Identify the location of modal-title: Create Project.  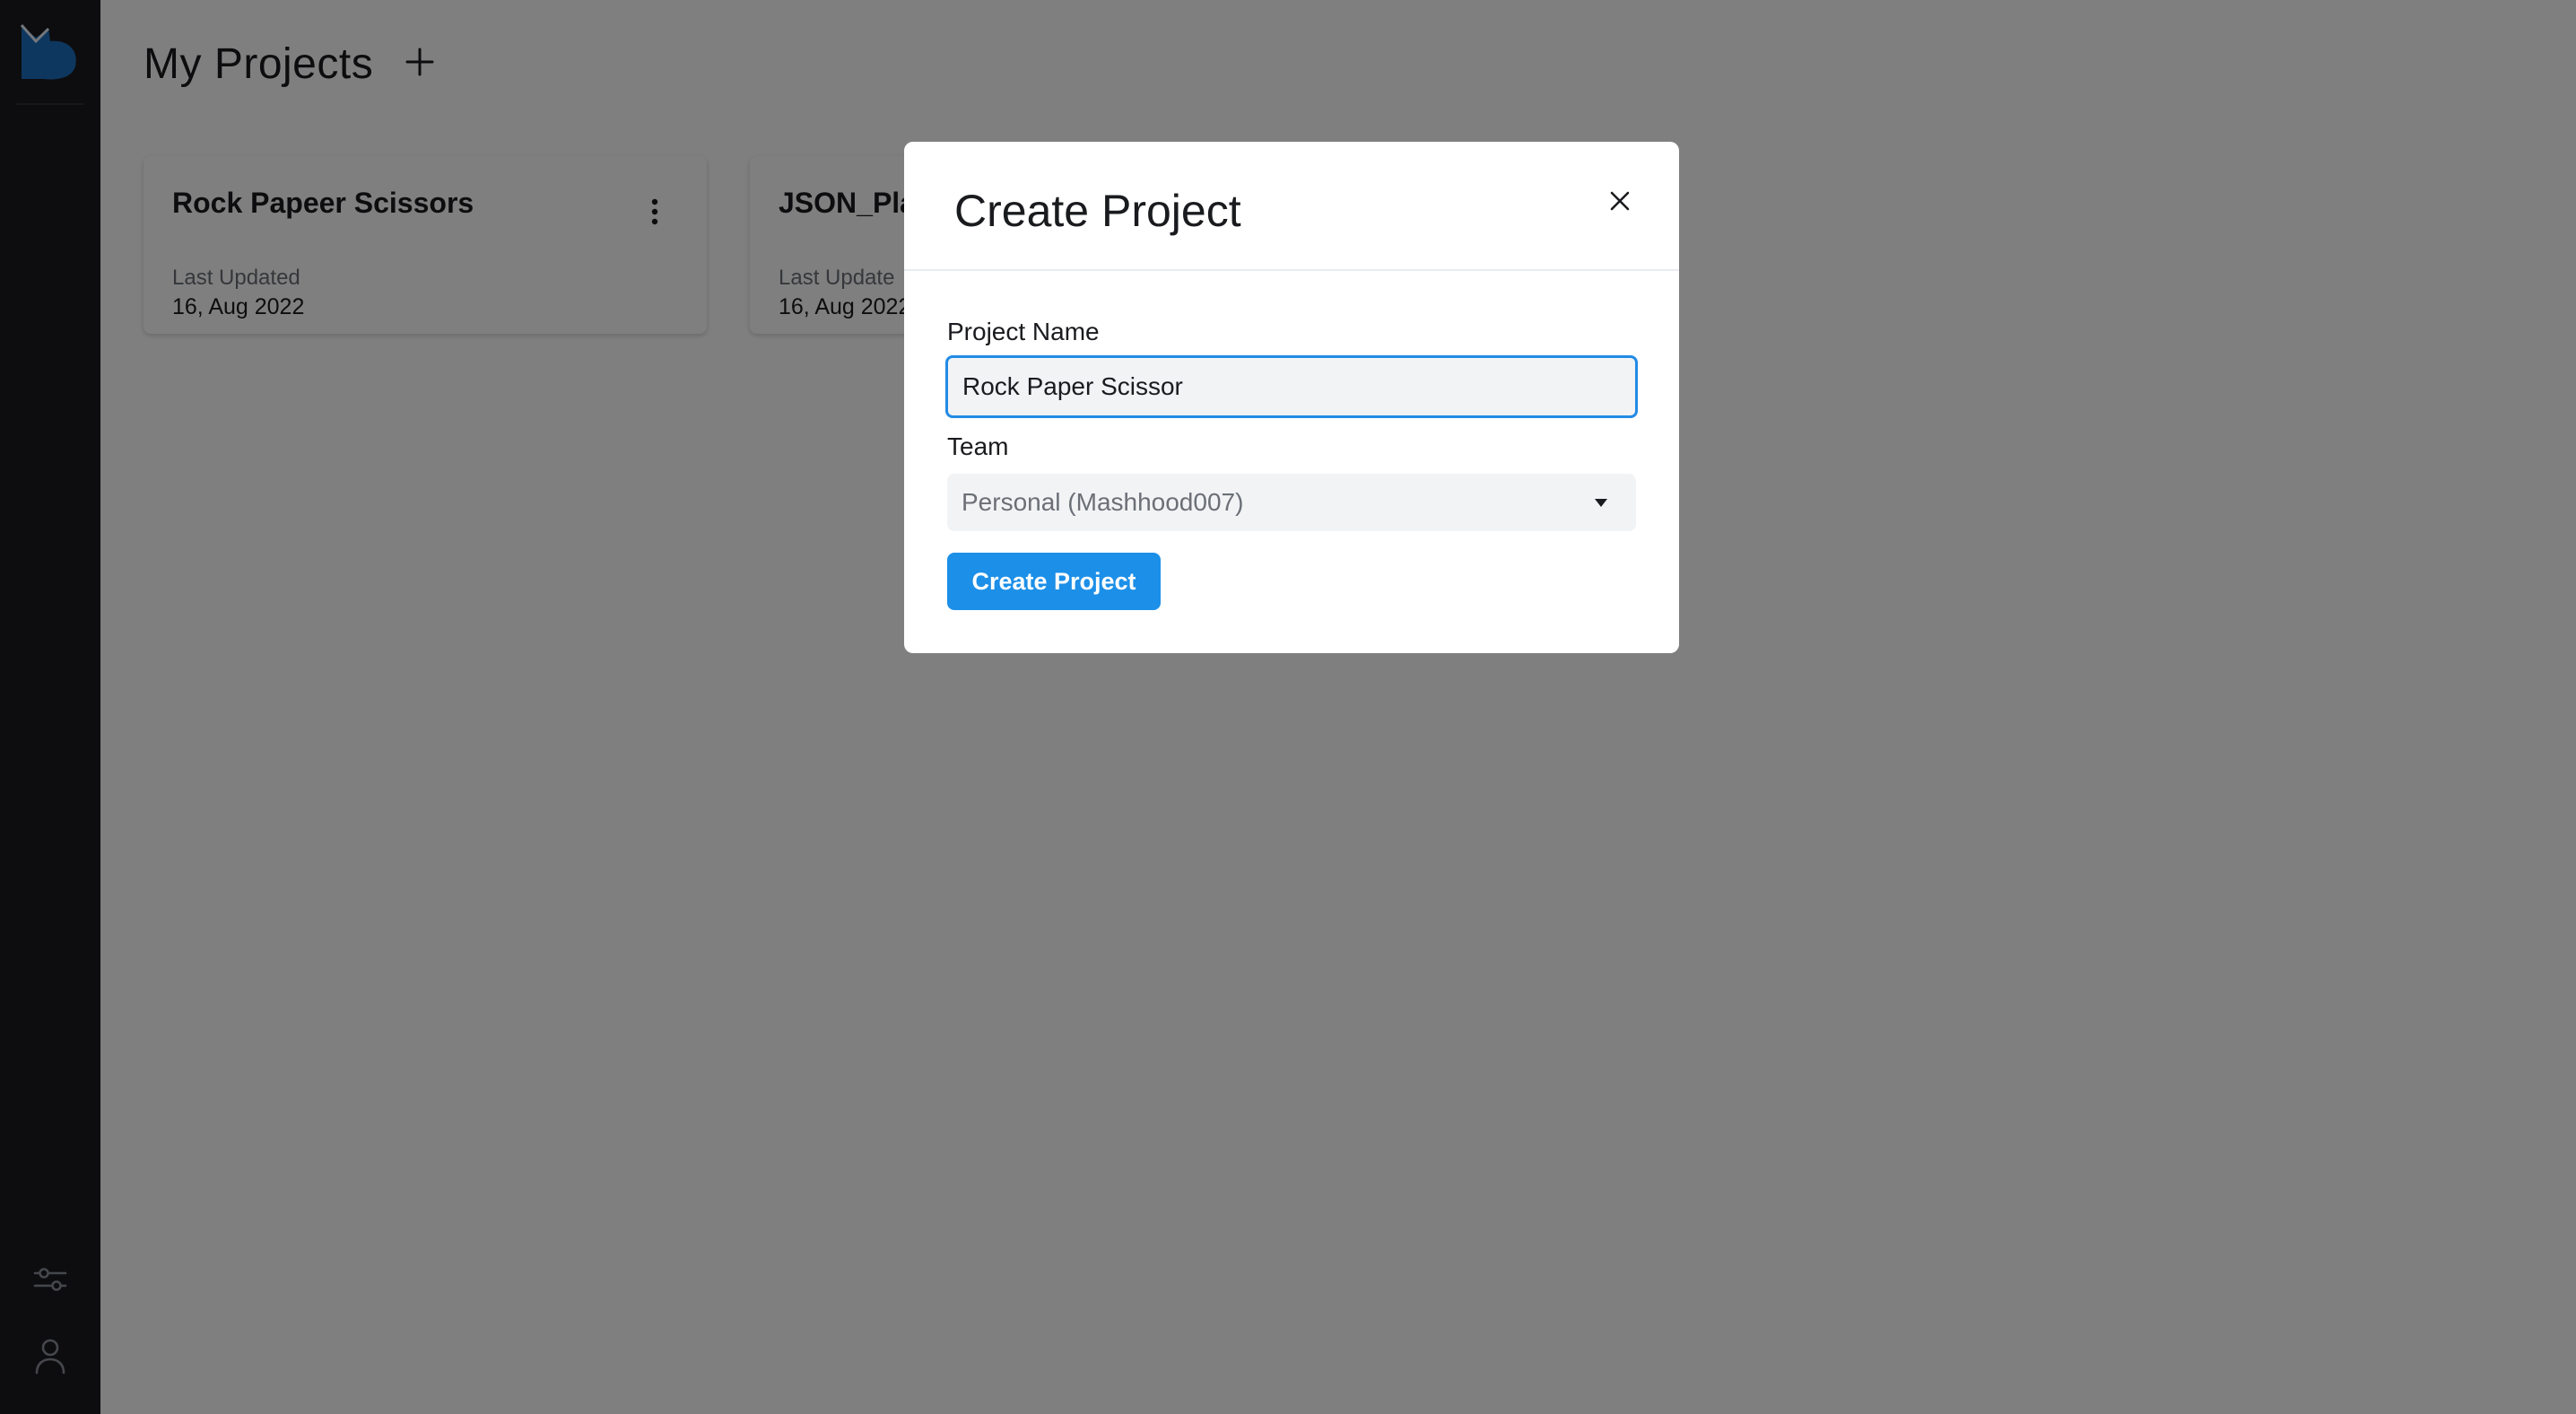
(1097, 211).